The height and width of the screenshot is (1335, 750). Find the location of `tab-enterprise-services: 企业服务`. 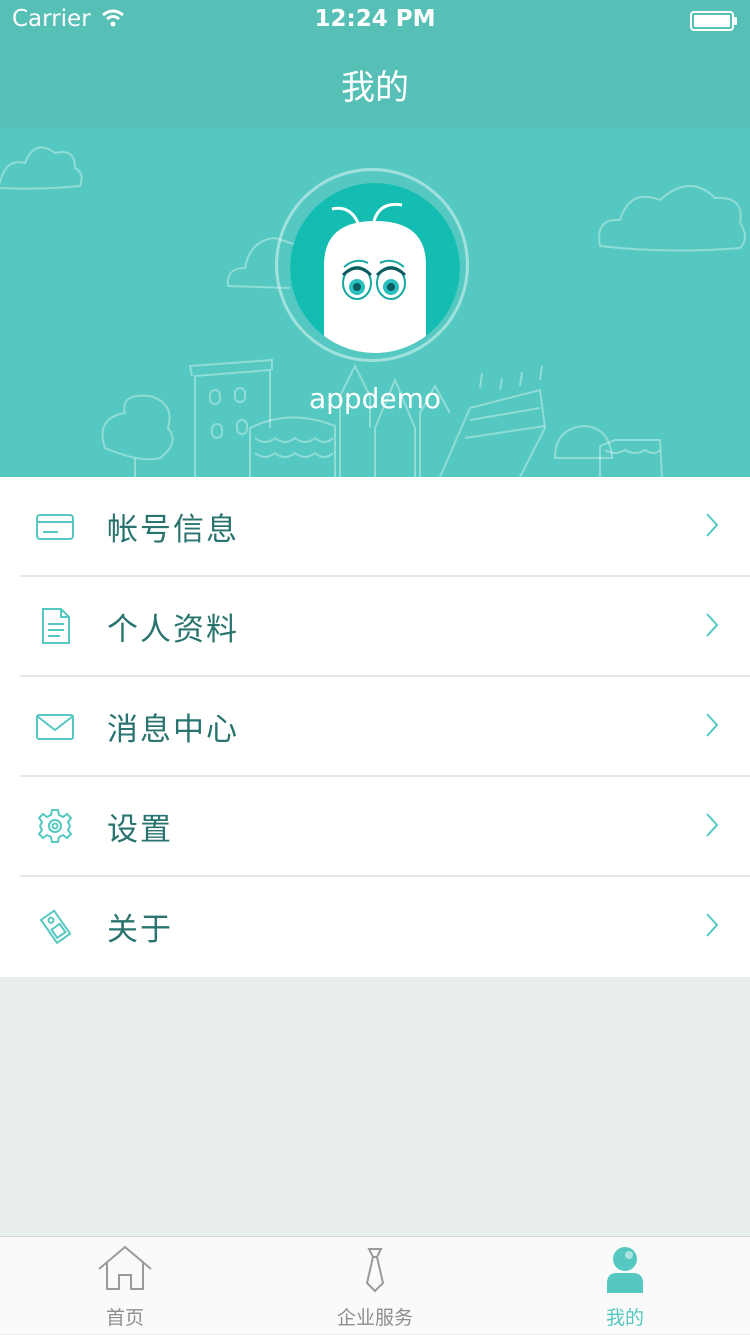

tab-enterprise-services: 企业服务 is located at coordinates (375, 1286).